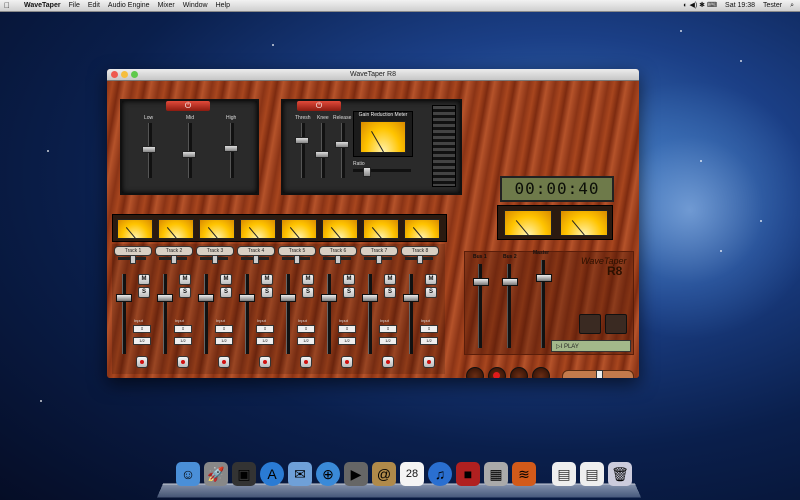  I want to click on preview-icon: ▦, so click(496, 474).